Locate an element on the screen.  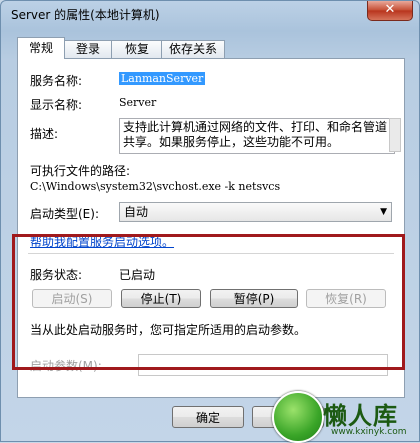
close-icon: ✕ is located at coordinates (390, 9).